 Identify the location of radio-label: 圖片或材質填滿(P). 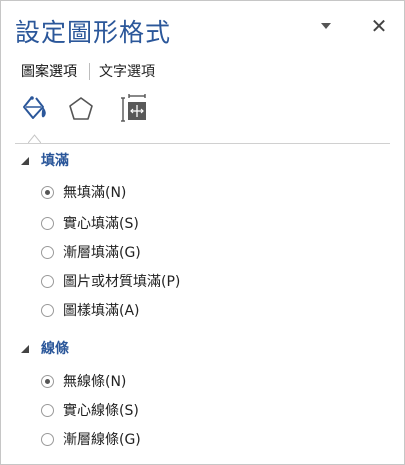
(122, 282).